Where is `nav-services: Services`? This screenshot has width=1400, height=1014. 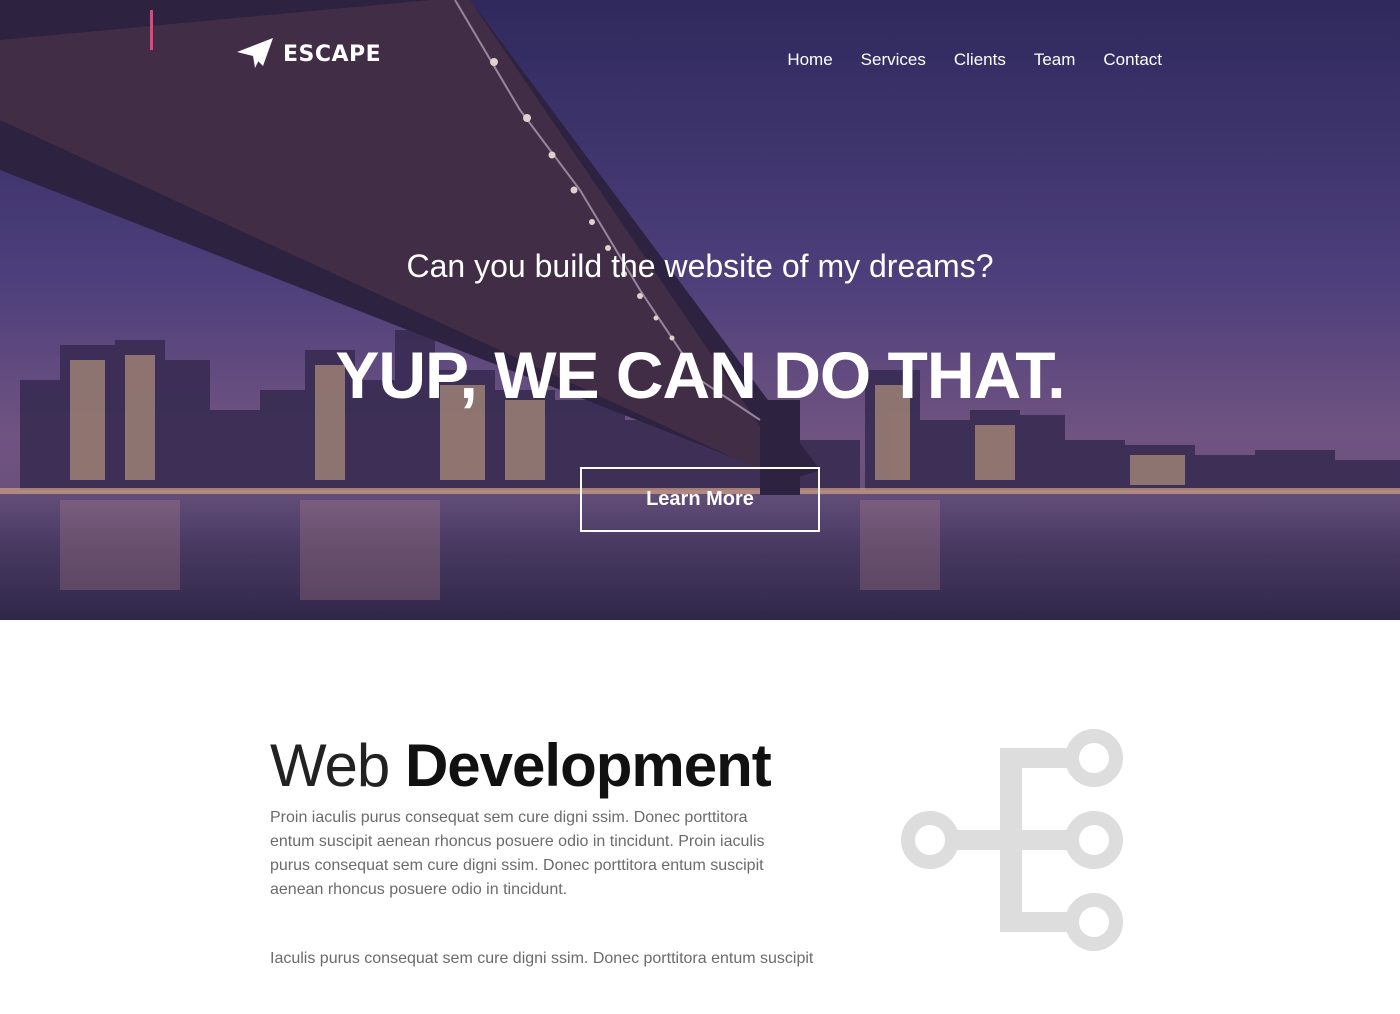 nav-services: Services is located at coordinates (893, 60).